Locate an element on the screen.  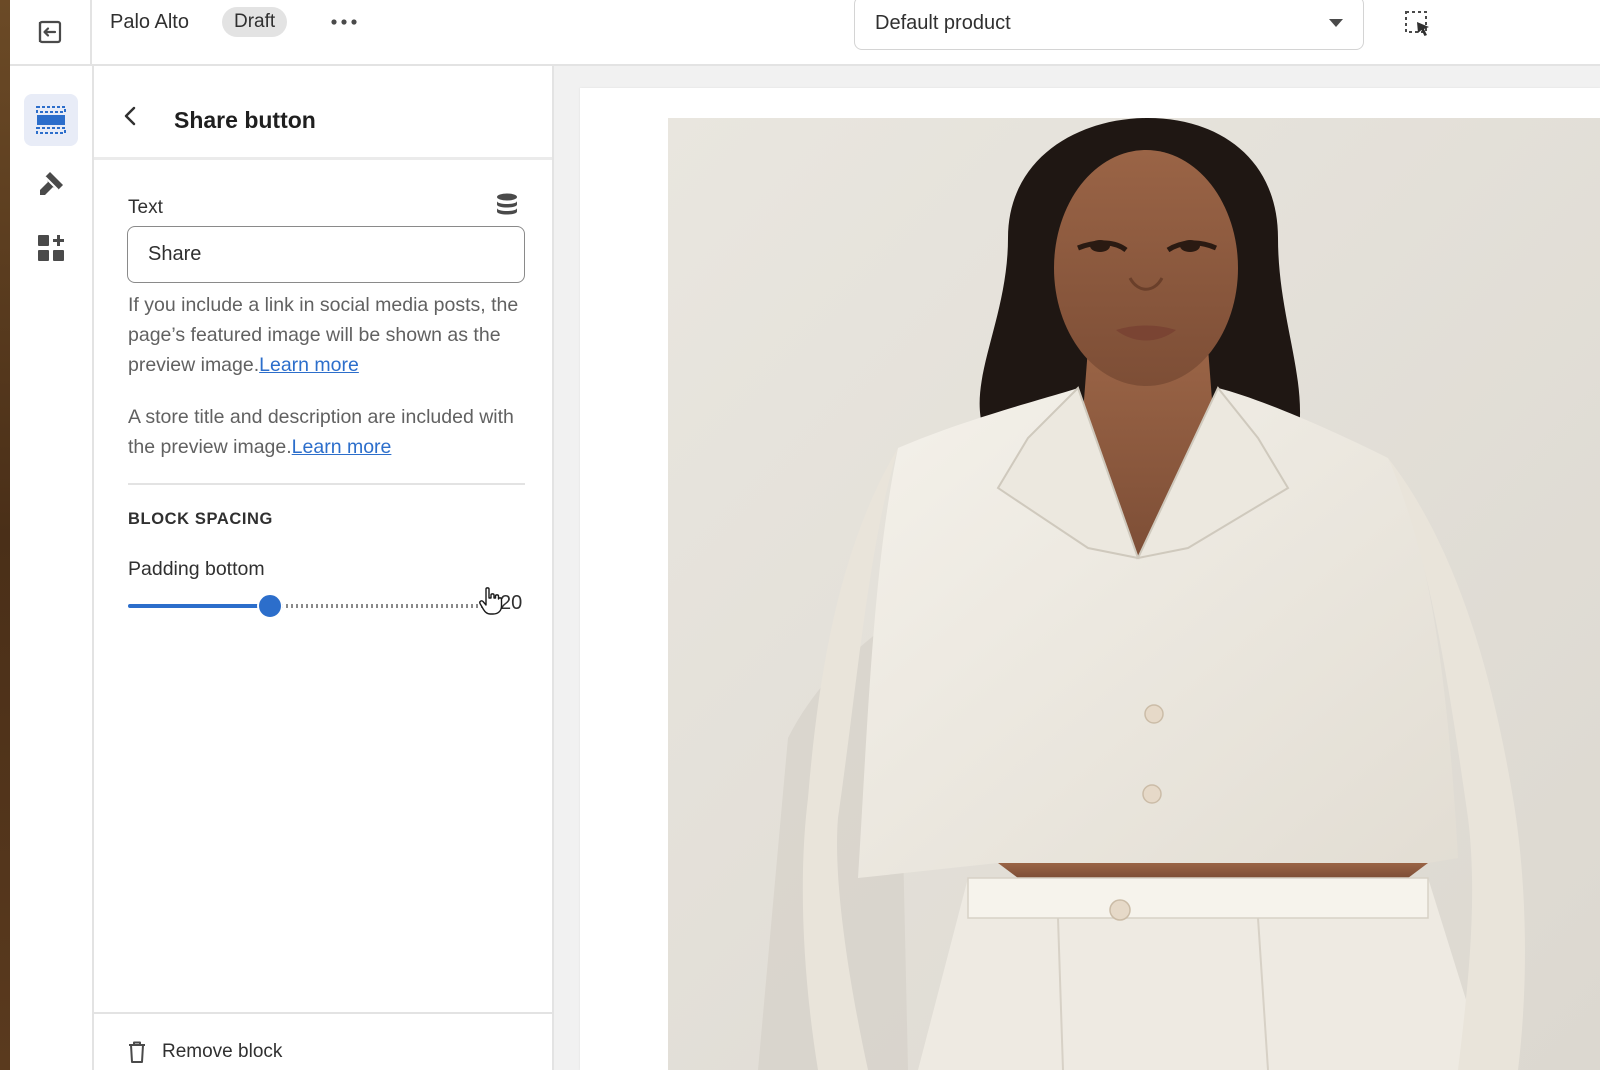
inspector-button is located at coordinates (1418, 24).